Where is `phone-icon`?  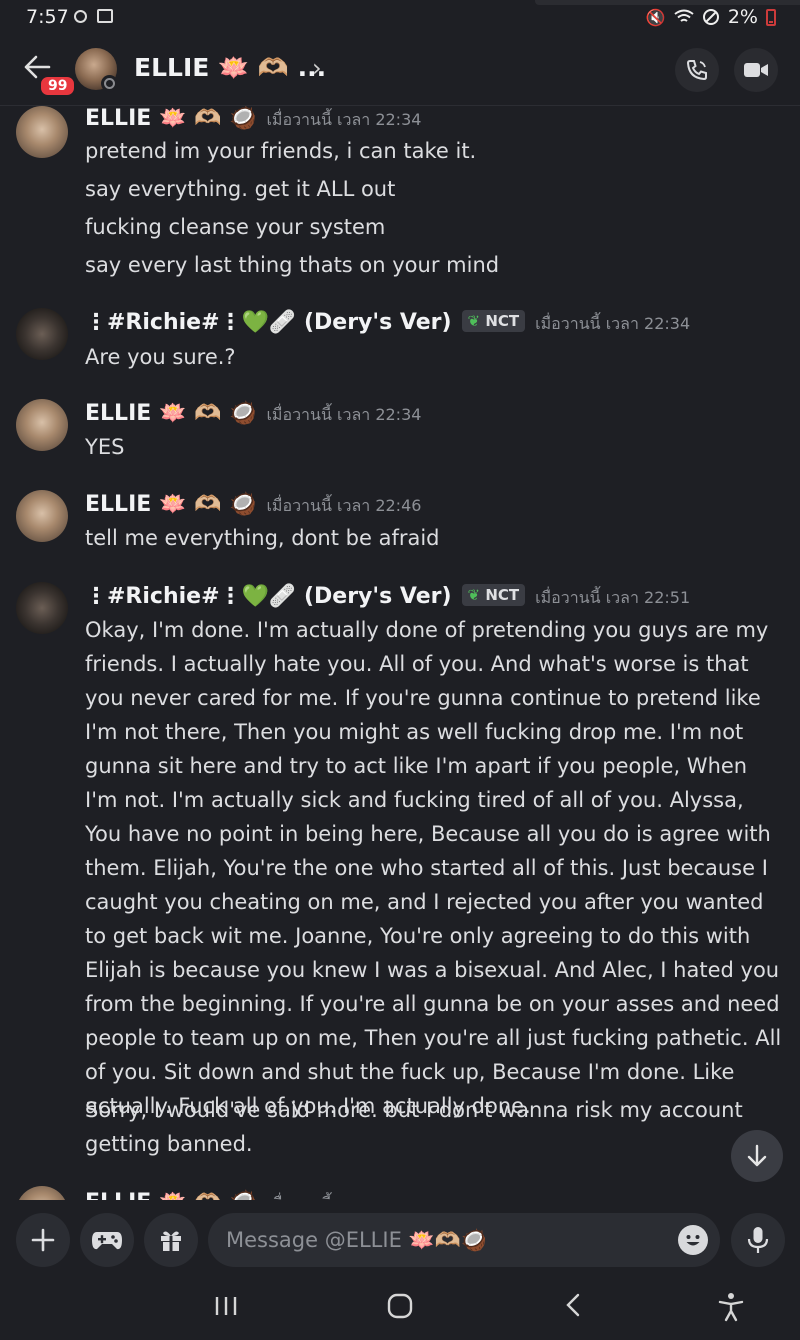
phone-icon is located at coordinates (696, 70).